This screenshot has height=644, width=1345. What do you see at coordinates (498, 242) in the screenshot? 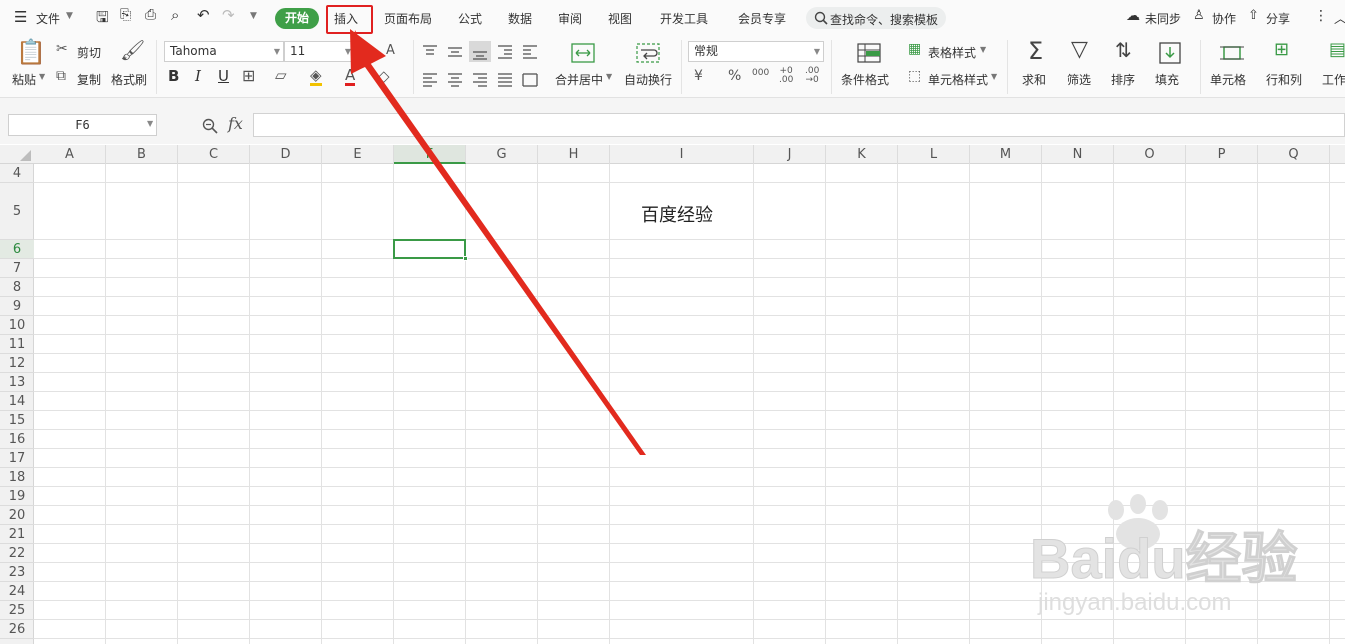
I see `annotation-arrow` at bounding box center [498, 242].